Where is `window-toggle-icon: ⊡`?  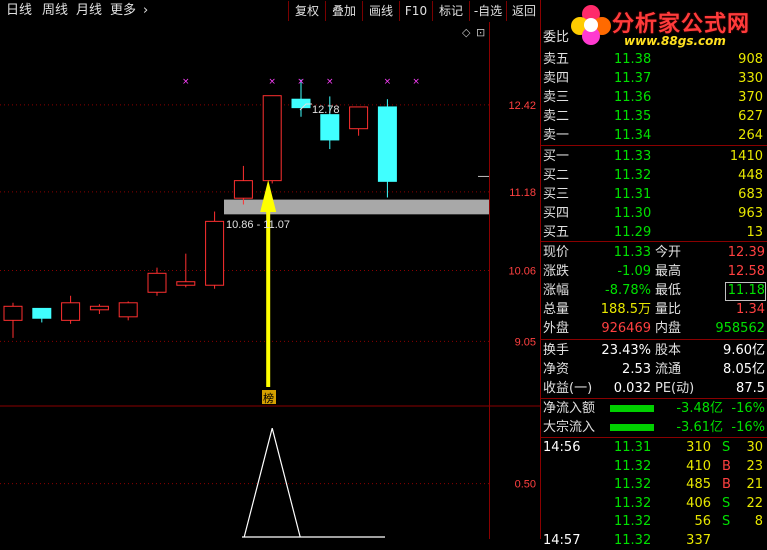 window-toggle-icon: ⊡ is located at coordinates (480, 32).